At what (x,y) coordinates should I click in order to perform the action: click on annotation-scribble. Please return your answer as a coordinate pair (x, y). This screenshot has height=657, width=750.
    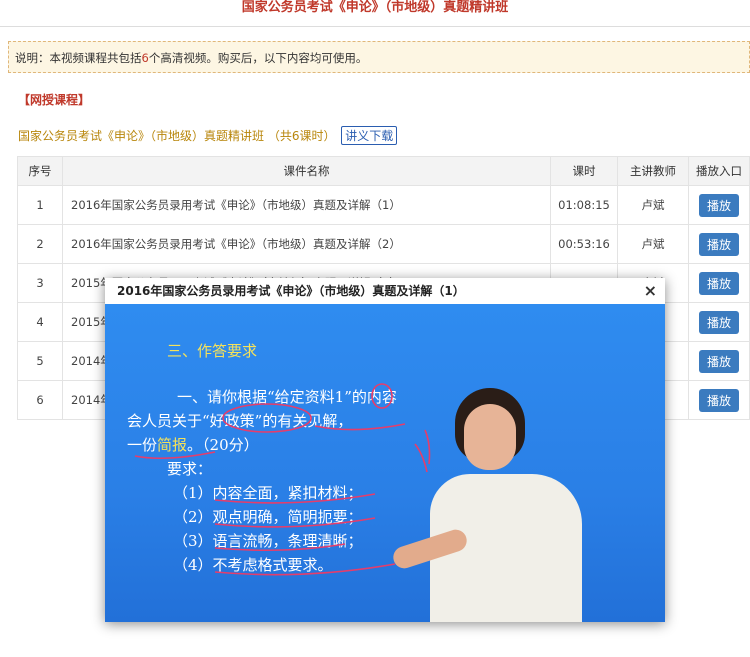
    Looking at the image, I should click on (422, 451).